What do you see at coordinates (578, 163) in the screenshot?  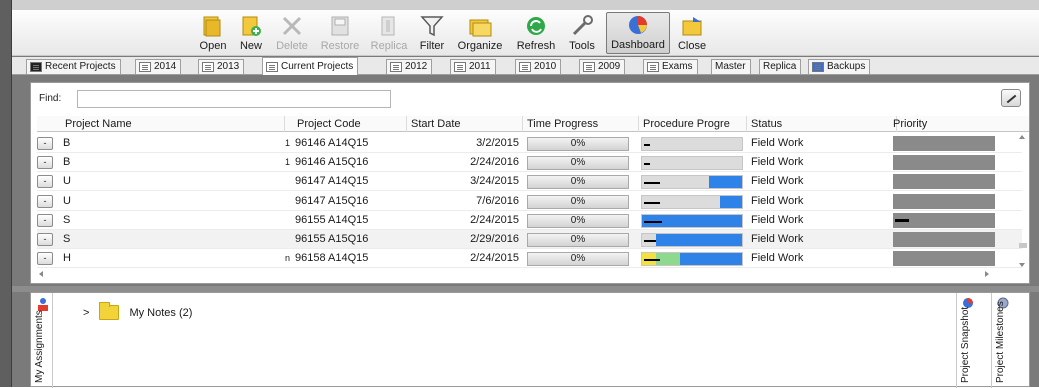 I see `time-progress-bar: 0%` at bounding box center [578, 163].